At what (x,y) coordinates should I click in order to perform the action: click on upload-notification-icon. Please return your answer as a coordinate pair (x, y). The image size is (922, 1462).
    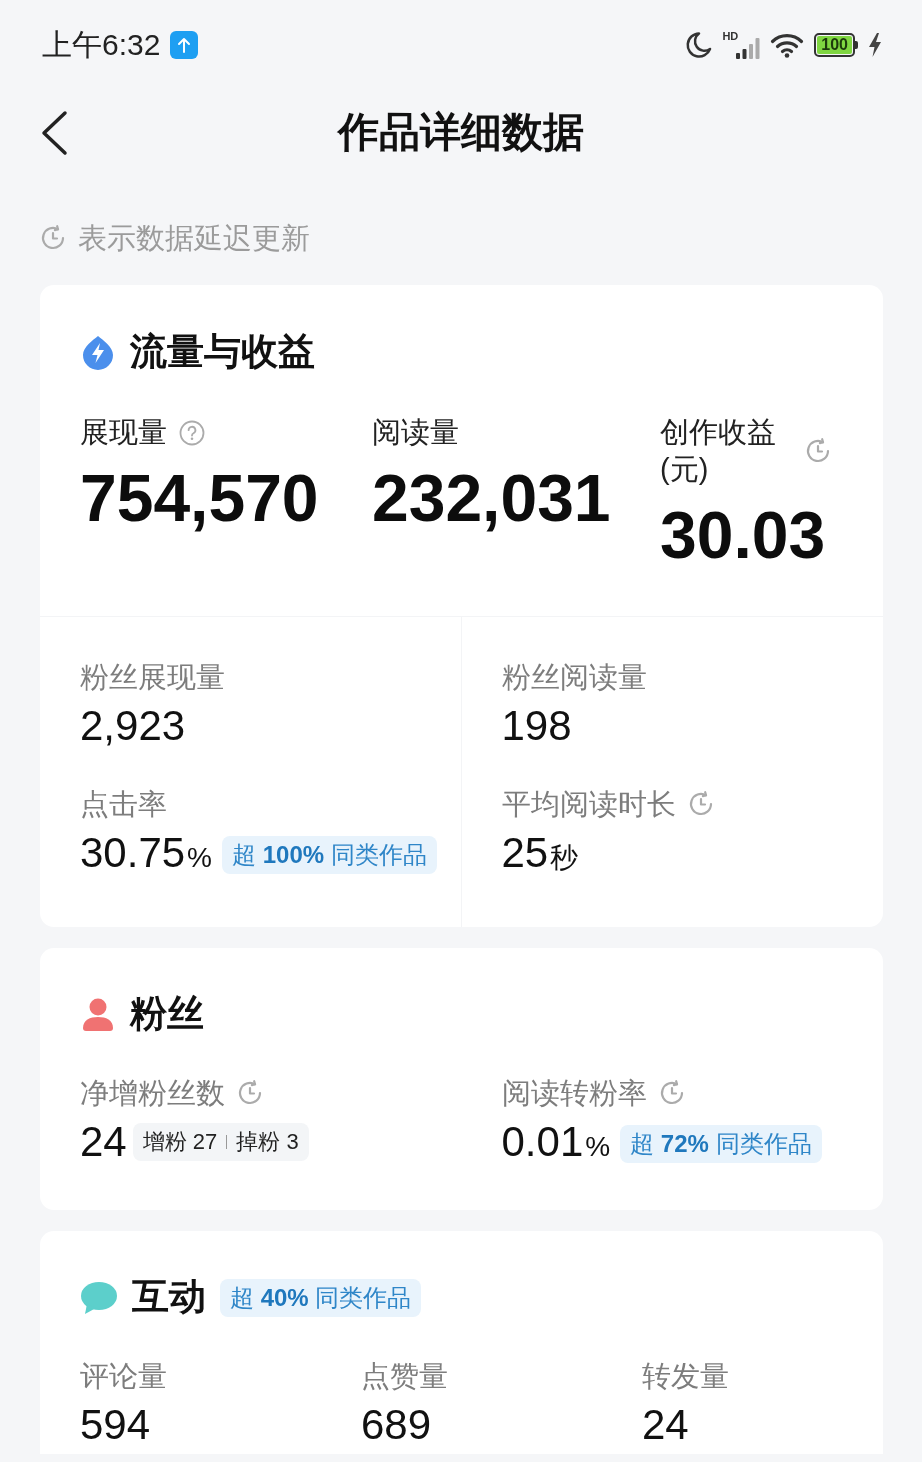
    Looking at the image, I should click on (184, 45).